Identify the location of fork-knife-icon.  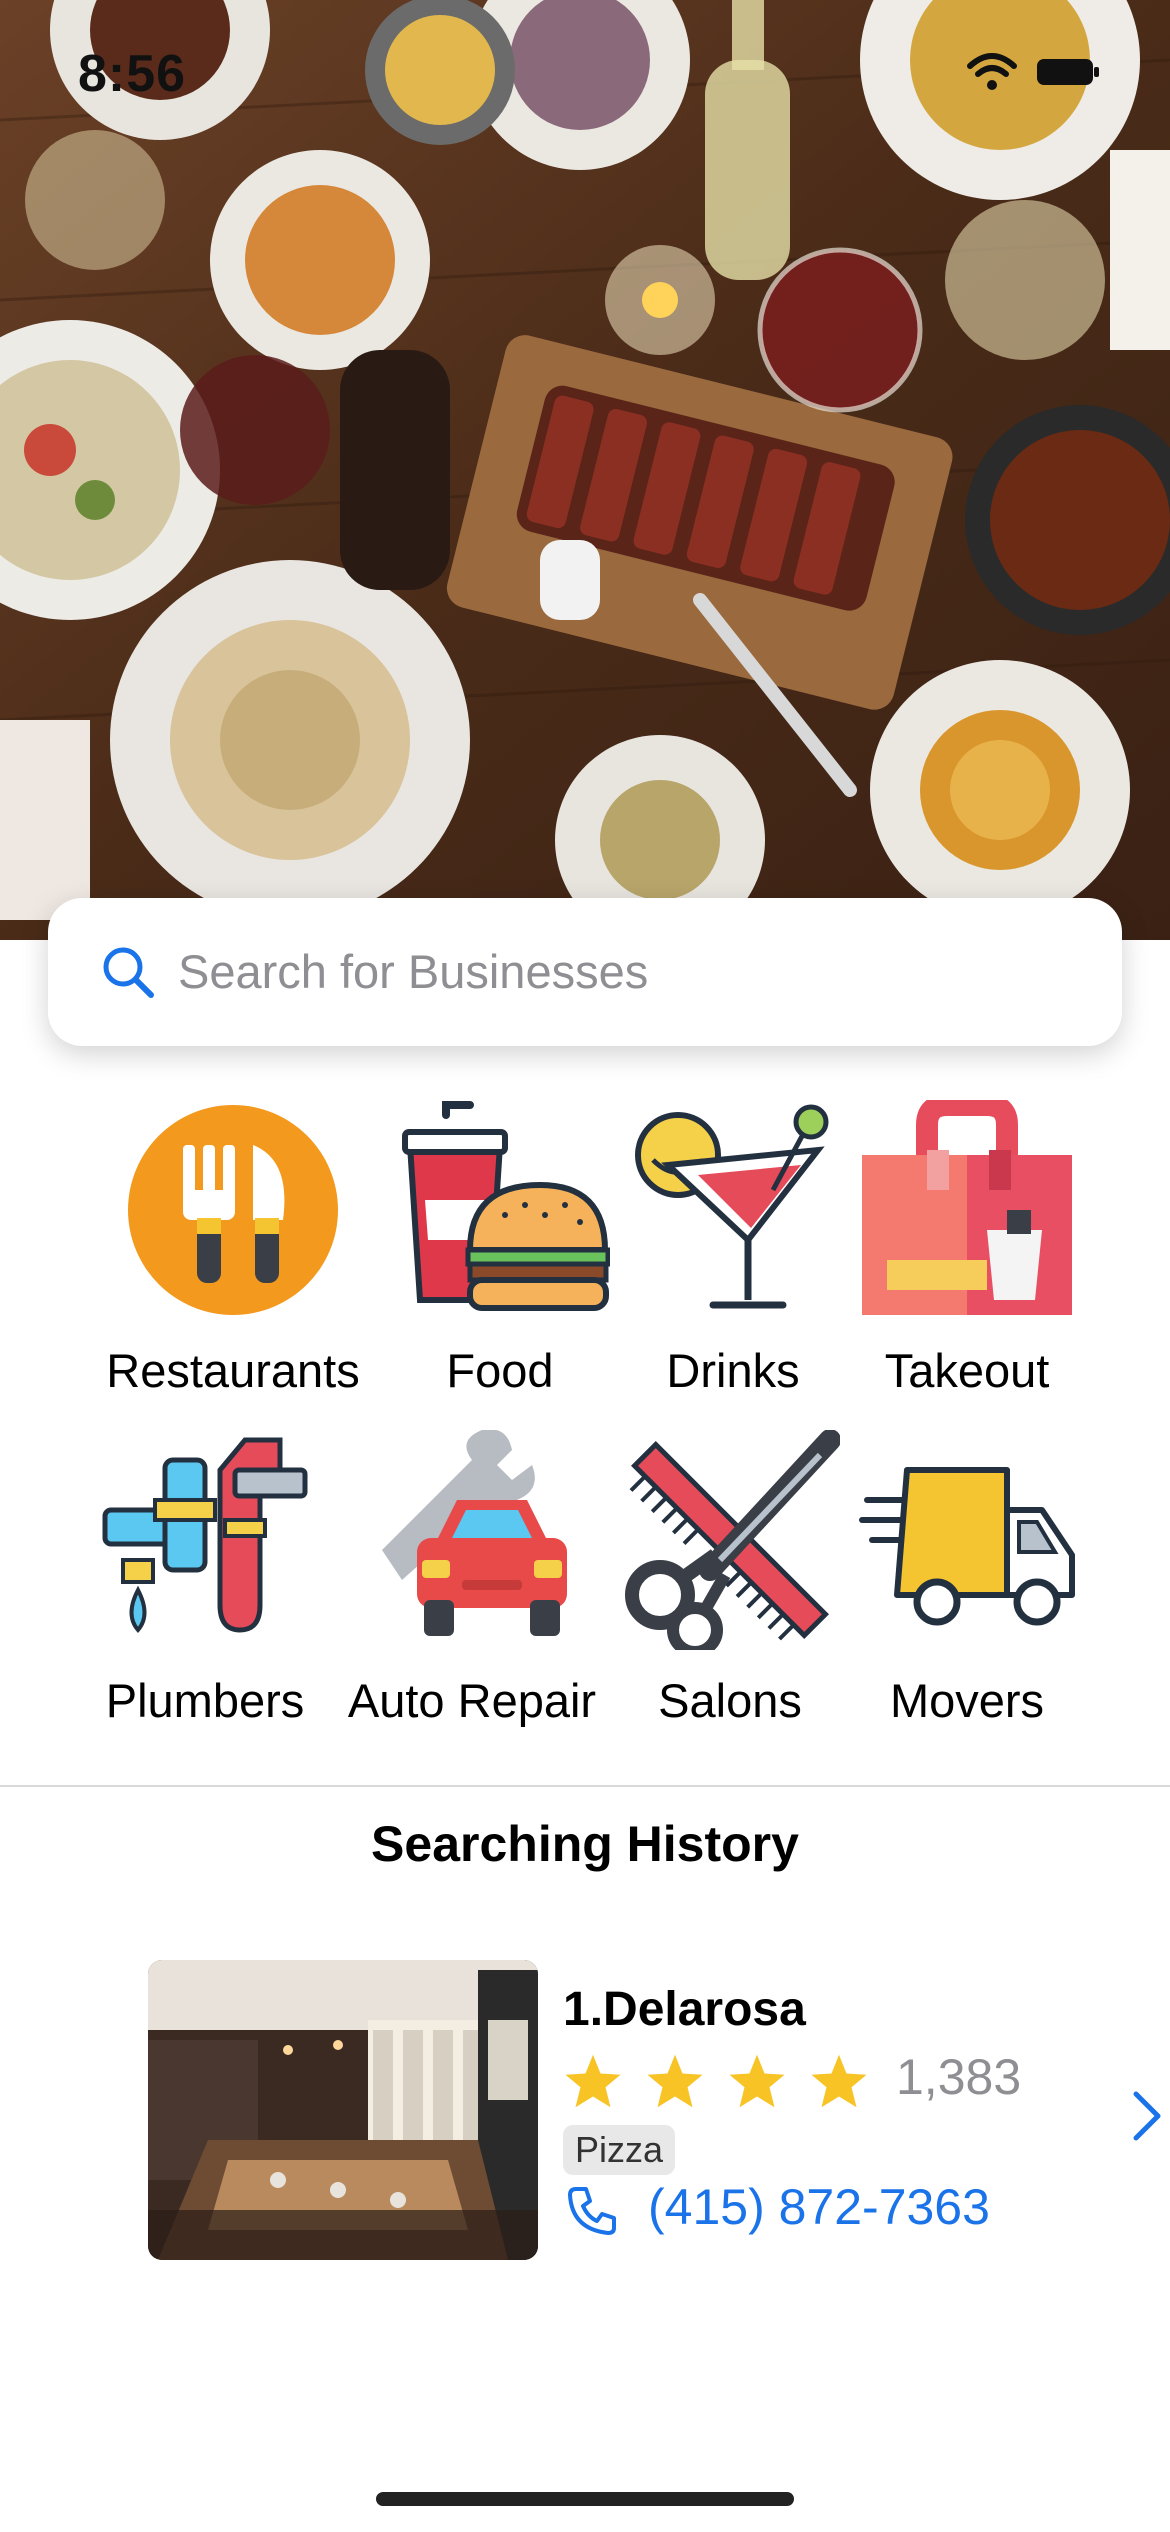
(233, 1210).